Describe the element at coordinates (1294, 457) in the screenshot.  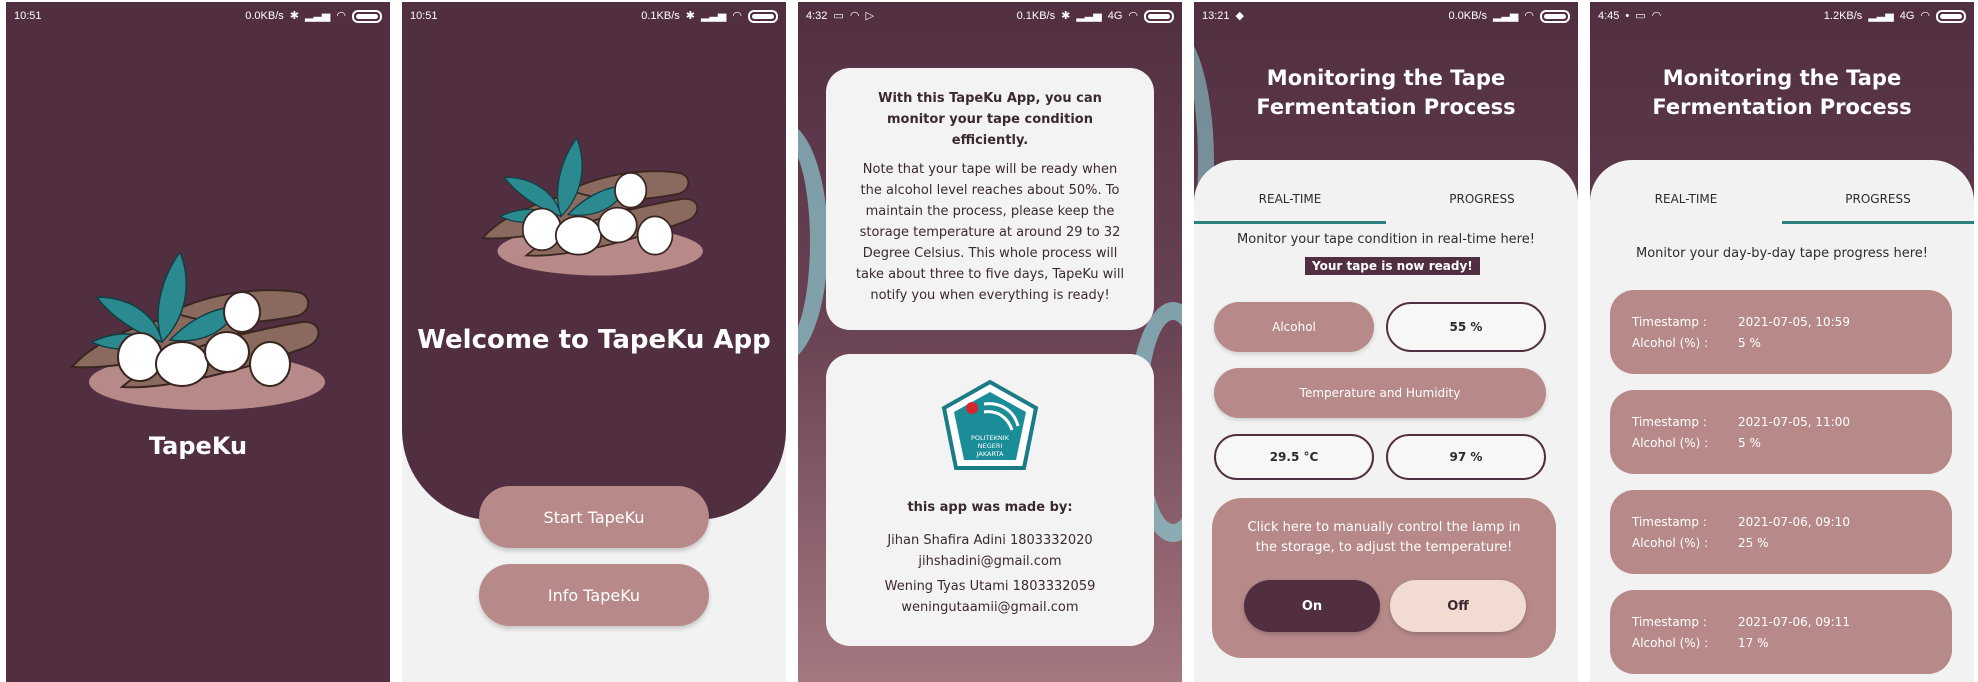
I see `temperature-value: 29.5 °C` at that location.